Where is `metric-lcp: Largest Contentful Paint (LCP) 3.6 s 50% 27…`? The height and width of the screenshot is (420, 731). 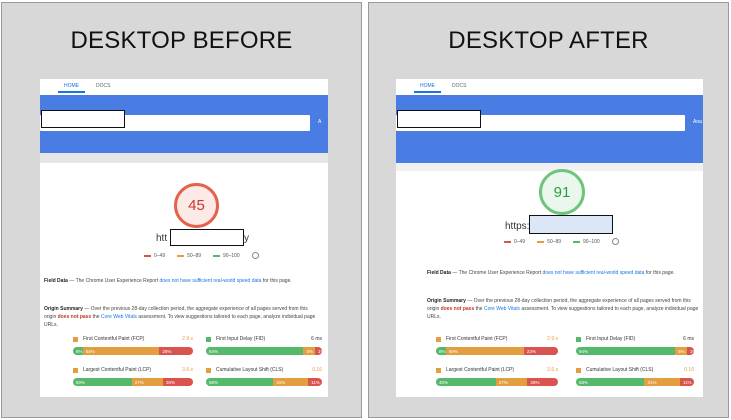
metric-lcp: Largest Contentful Paint (LCP) 3.6 s 50% 27… is located at coordinates (133, 379).